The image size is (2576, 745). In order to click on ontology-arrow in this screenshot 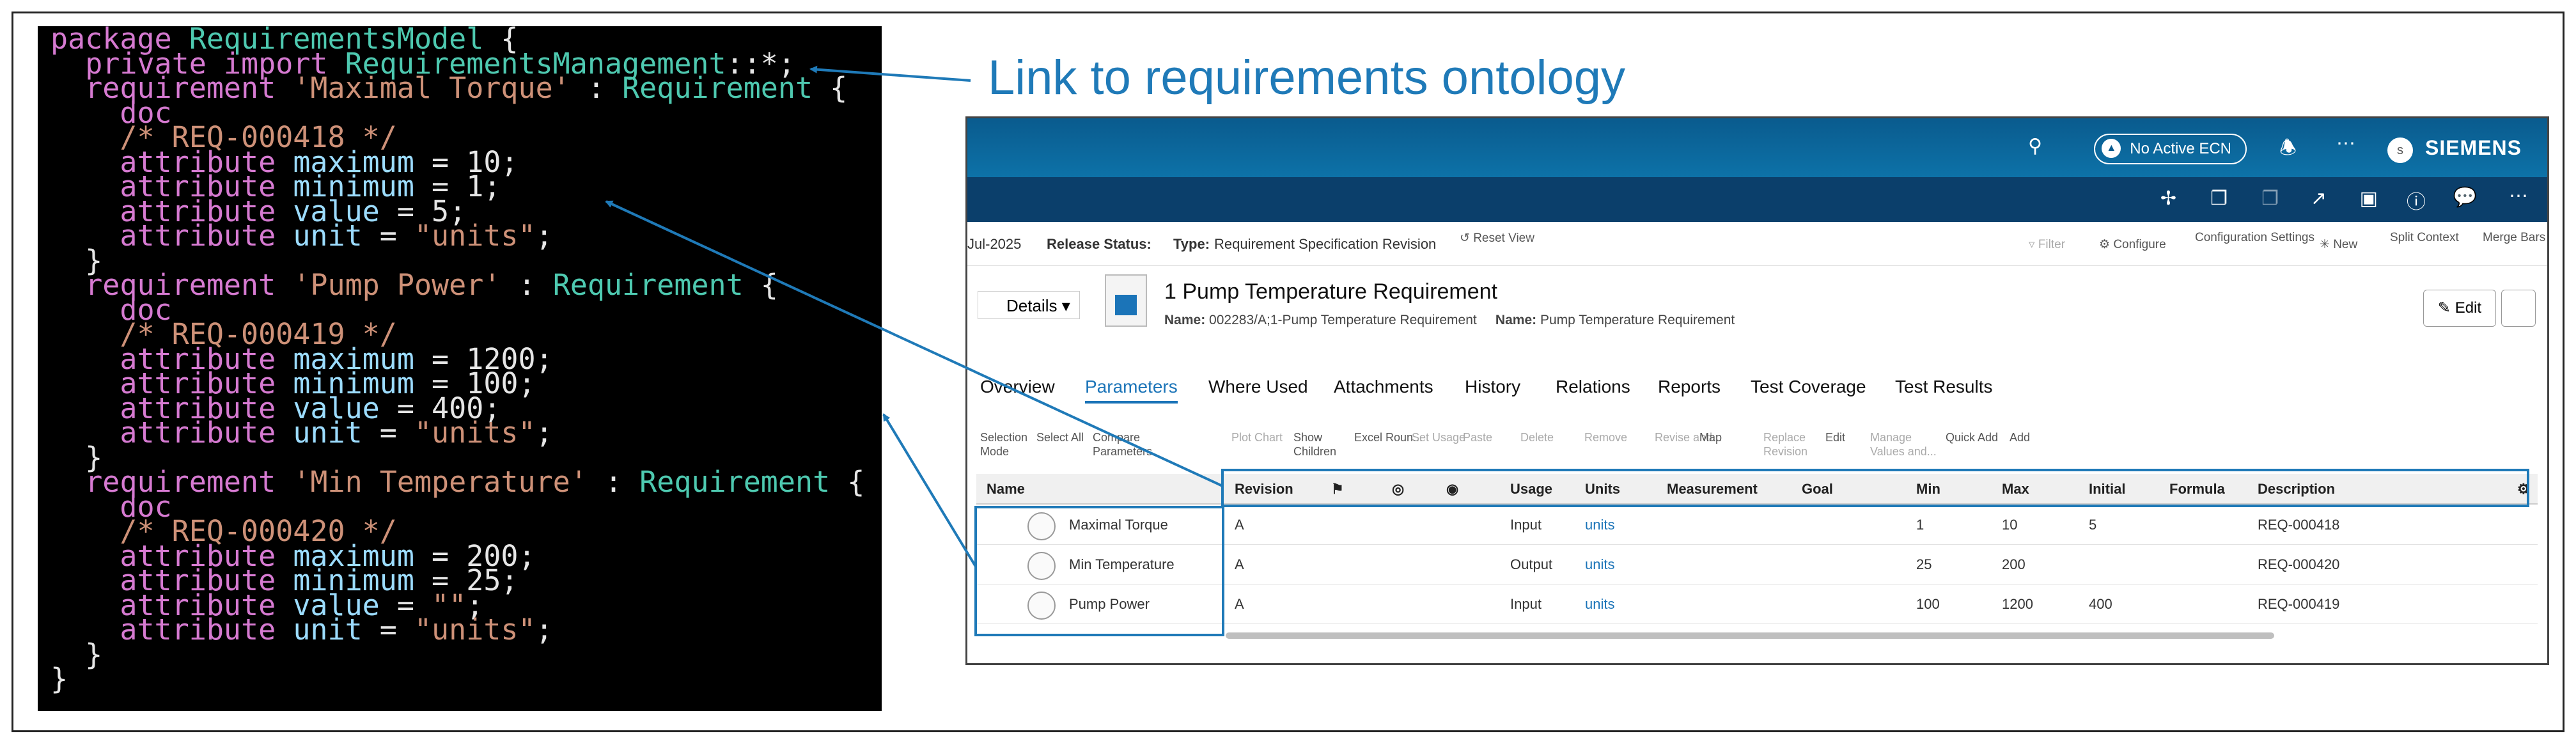, I will do `click(890, 74)`.